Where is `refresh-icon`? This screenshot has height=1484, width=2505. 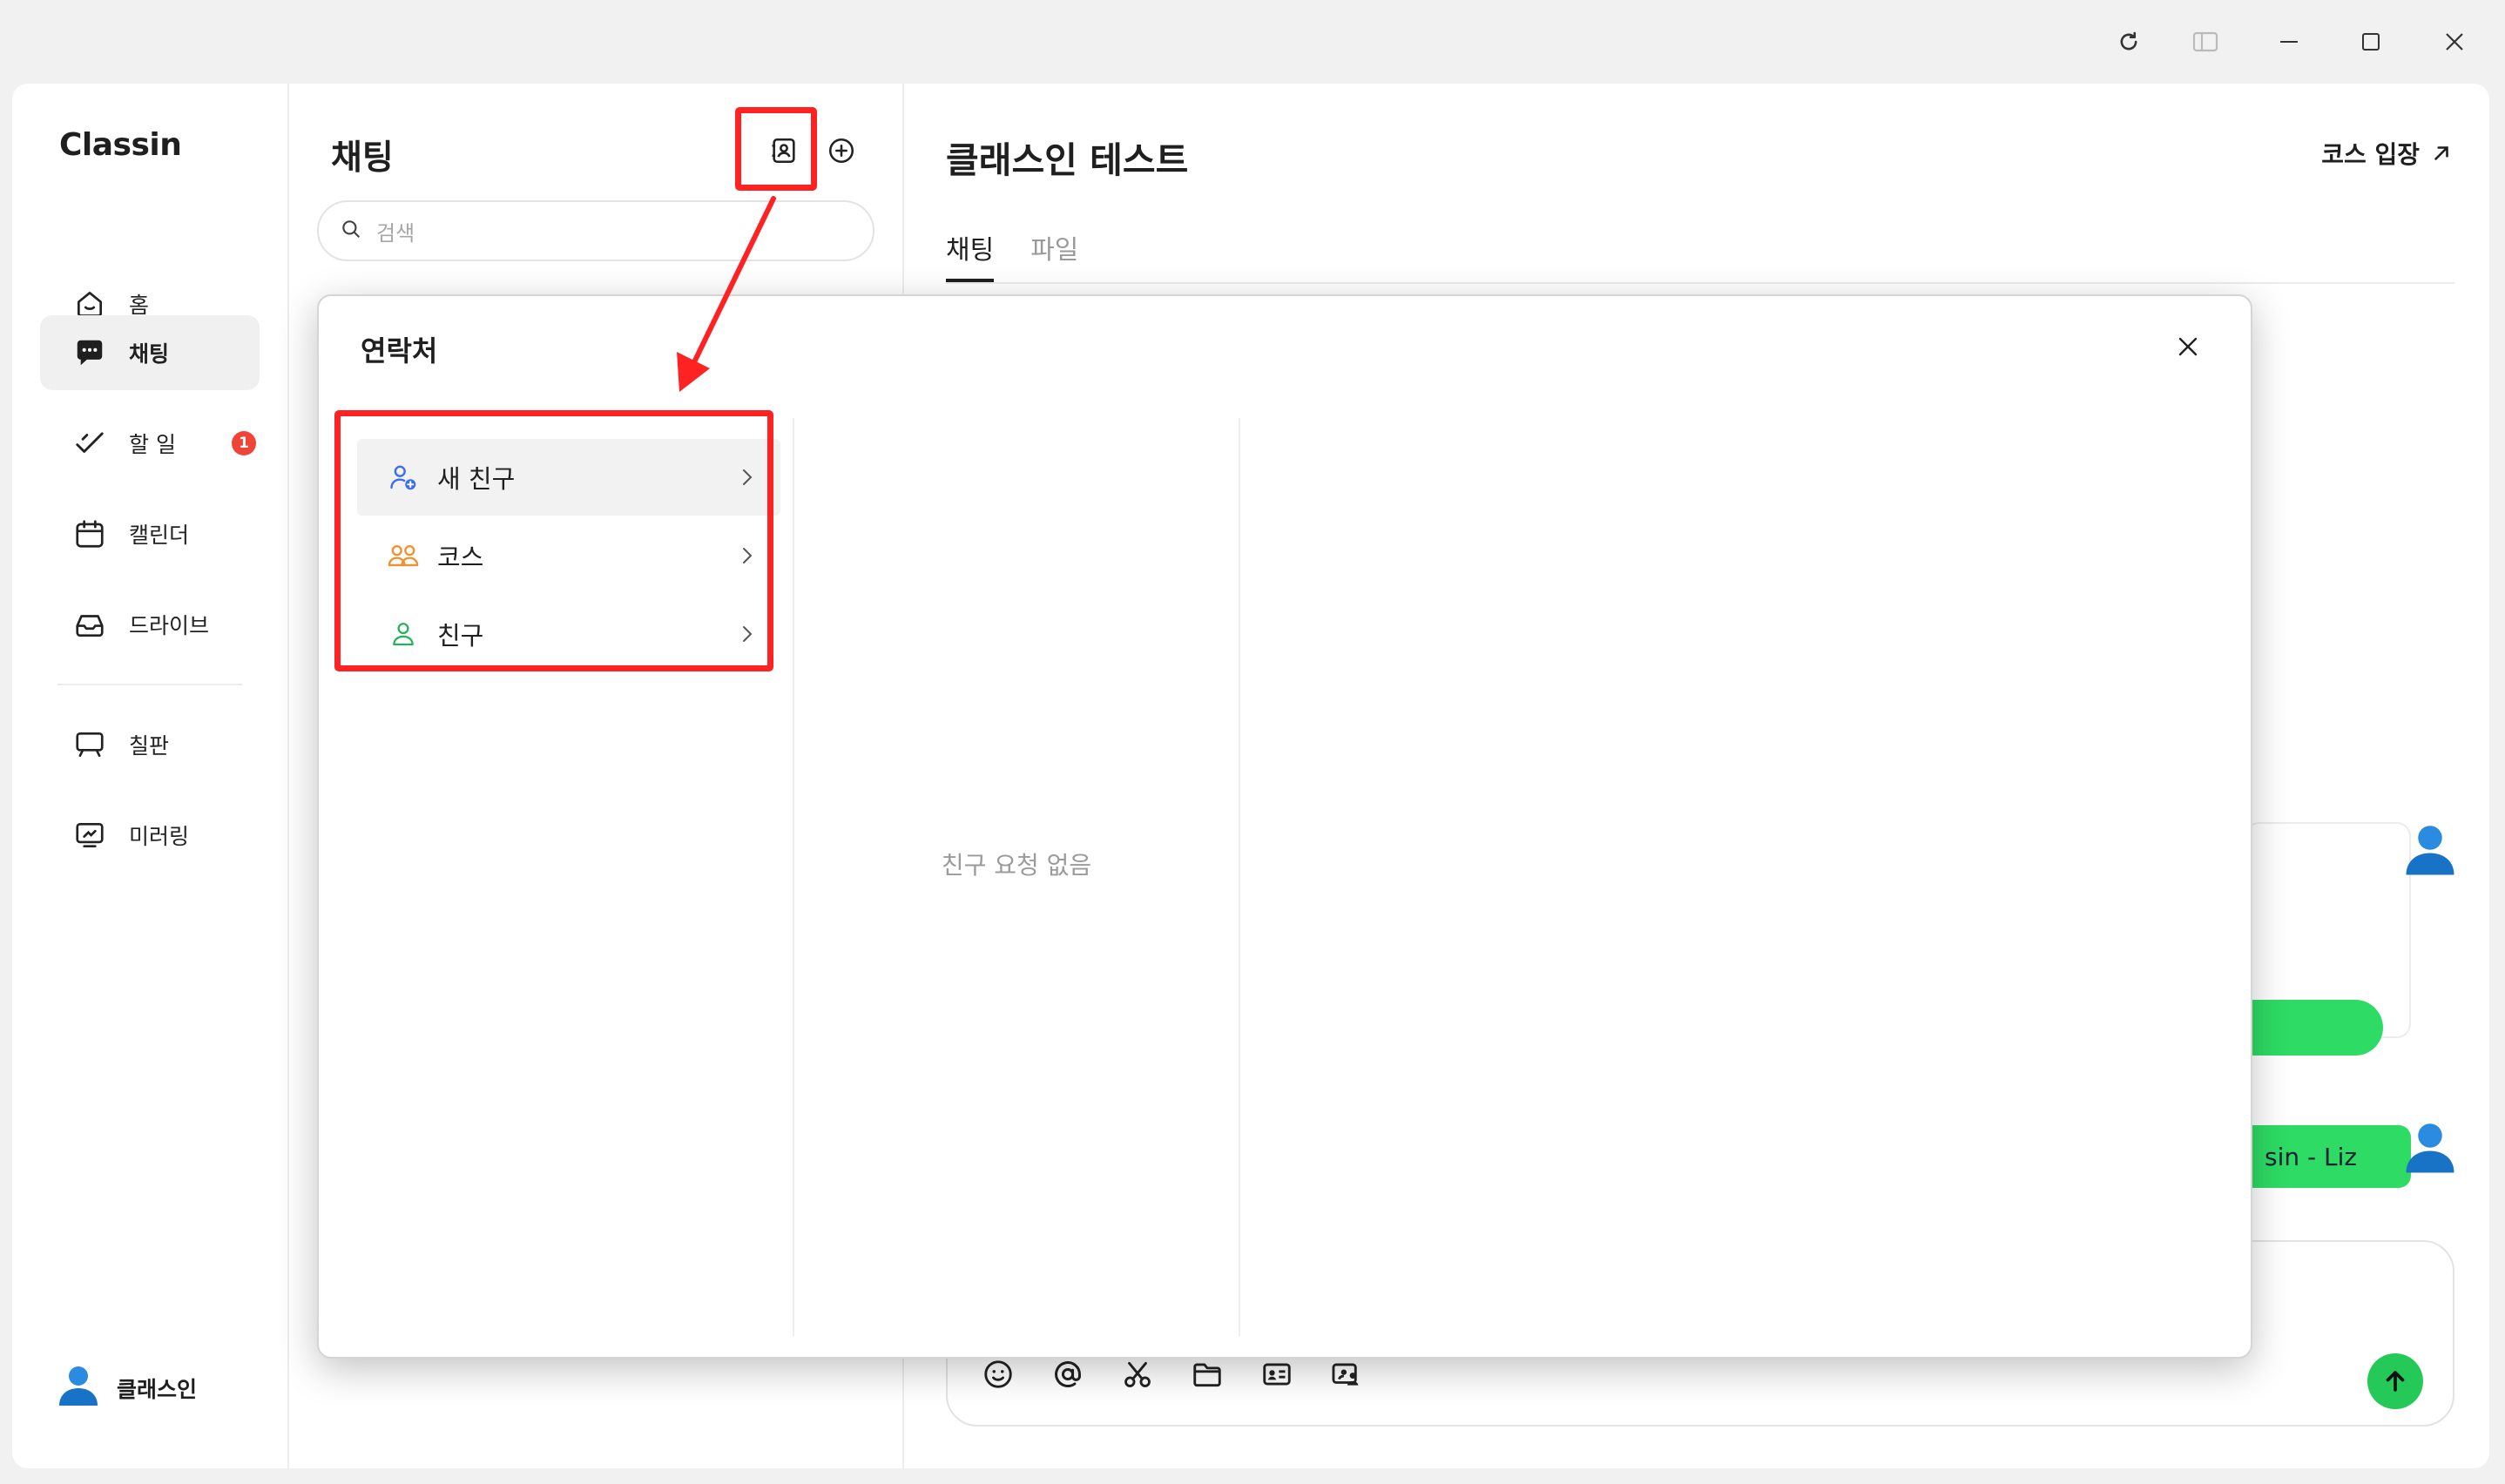 refresh-icon is located at coordinates (2128, 41).